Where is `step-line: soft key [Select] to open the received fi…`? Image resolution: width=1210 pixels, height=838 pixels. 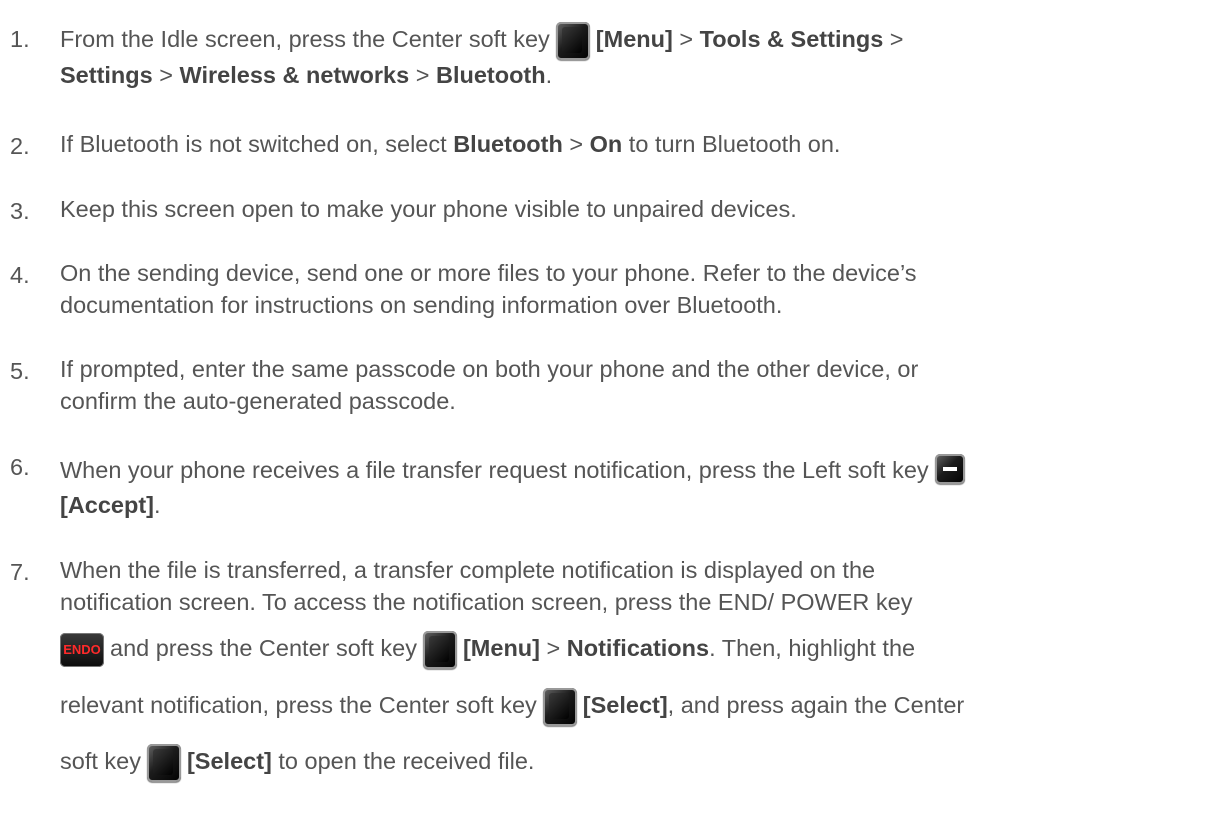 step-line: soft key [Select] to open the received fi… is located at coordinates (297, 763).